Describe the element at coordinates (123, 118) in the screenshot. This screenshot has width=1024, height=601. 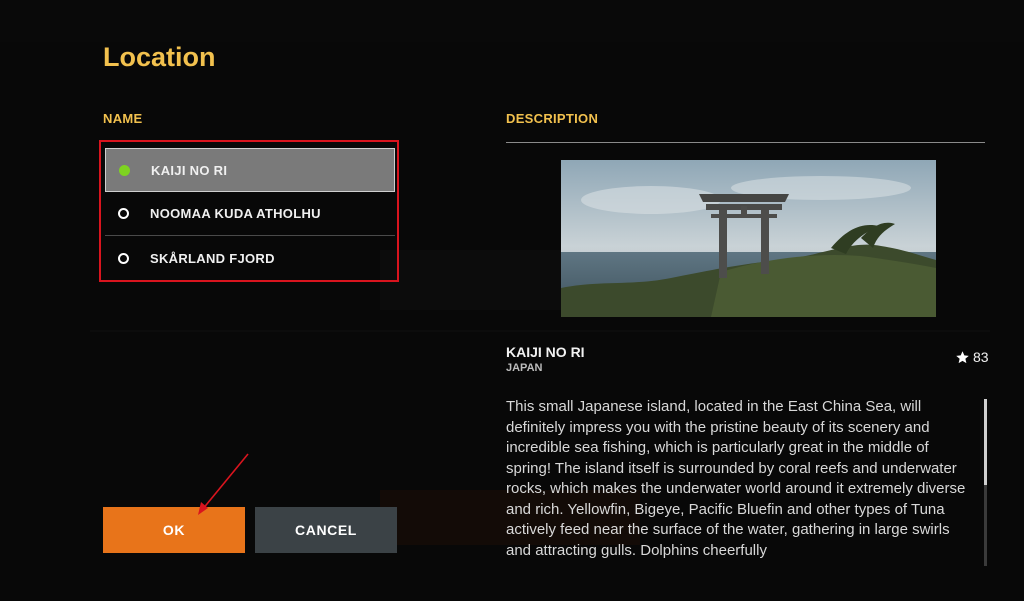
I see `name-column-header: NAME` at that location.